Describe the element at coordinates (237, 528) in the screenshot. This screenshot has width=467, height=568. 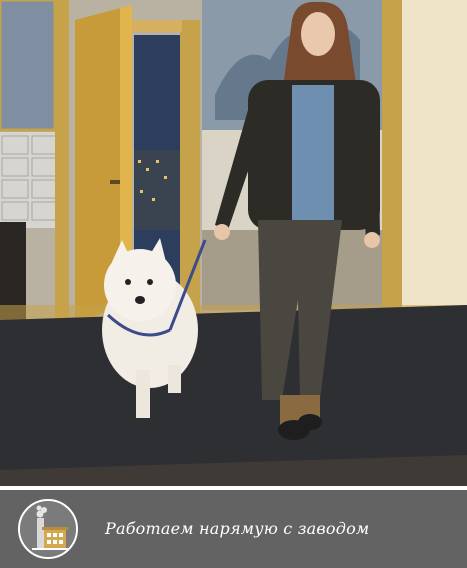
I see `caption-text: Работаем нарямую с заводом` at that location.